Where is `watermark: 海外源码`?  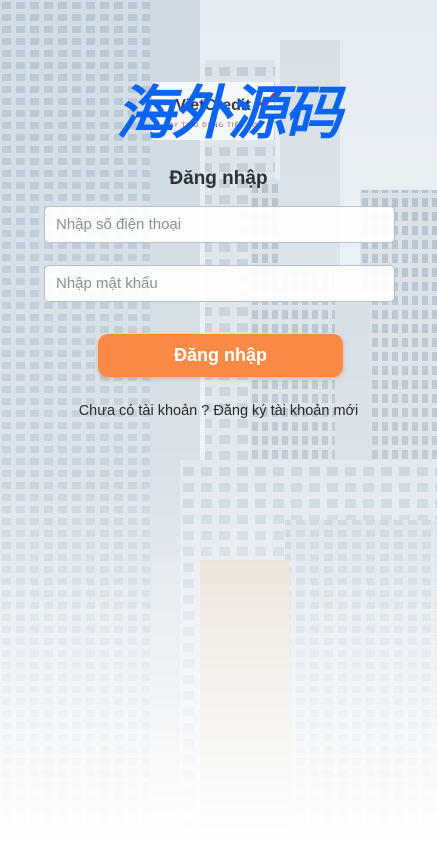 watermark: 海外源码 is located at coordinates (229, 113).